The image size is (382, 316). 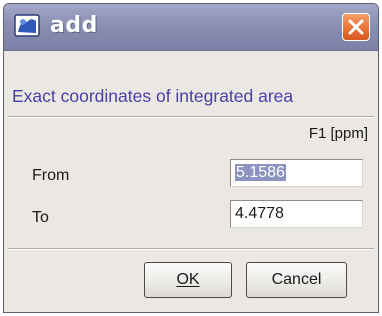 I want to click on dialog-heading: Exact coordinates of integrated area, so click(x=153, y=96).